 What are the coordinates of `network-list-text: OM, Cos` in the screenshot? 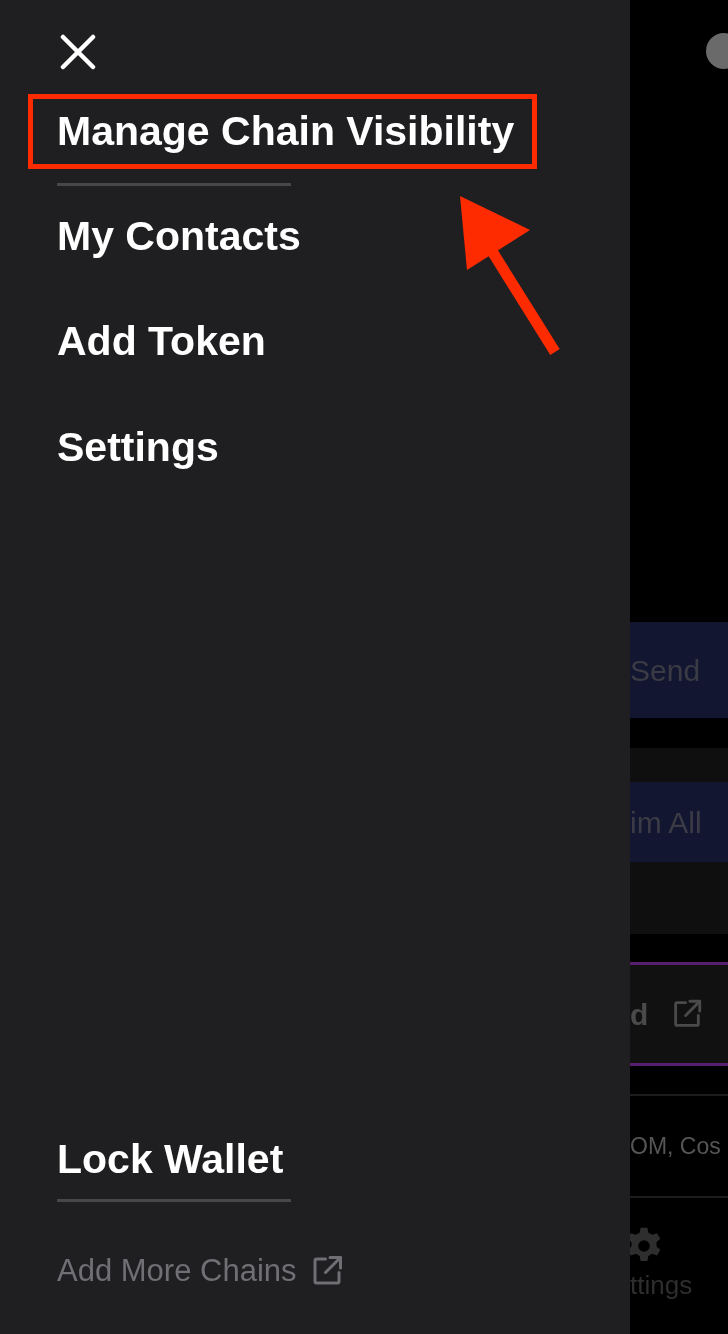 It's located at (679, 1146).